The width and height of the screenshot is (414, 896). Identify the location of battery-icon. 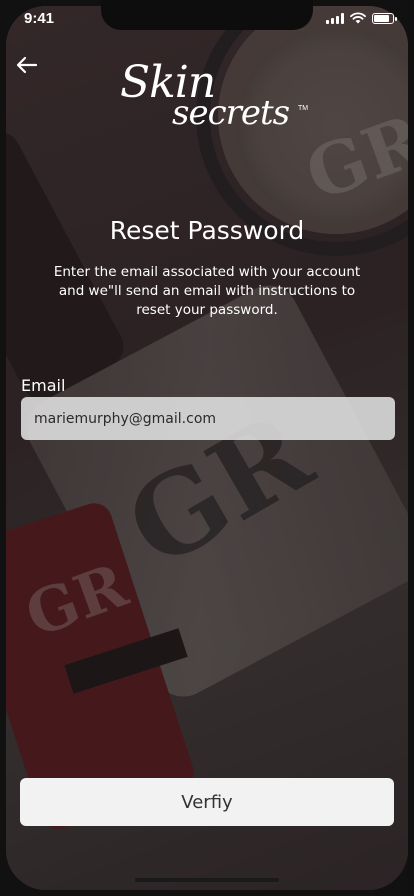
(384, 18).